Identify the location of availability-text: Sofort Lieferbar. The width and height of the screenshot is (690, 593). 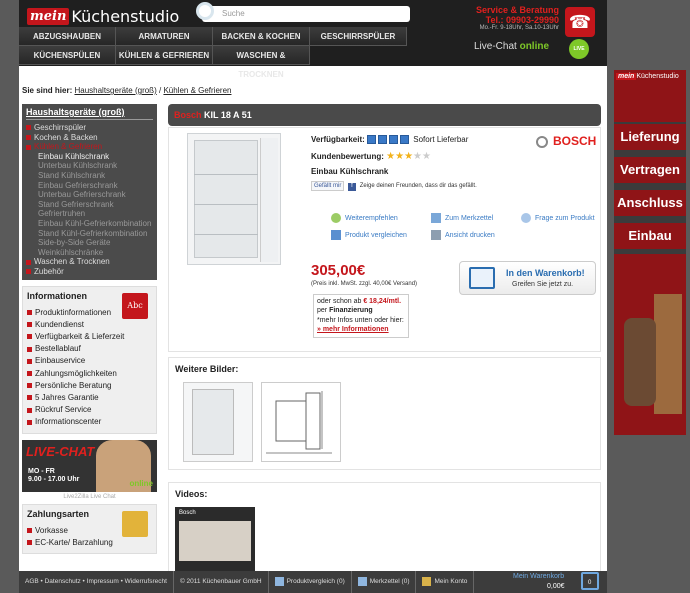
(441, 139).